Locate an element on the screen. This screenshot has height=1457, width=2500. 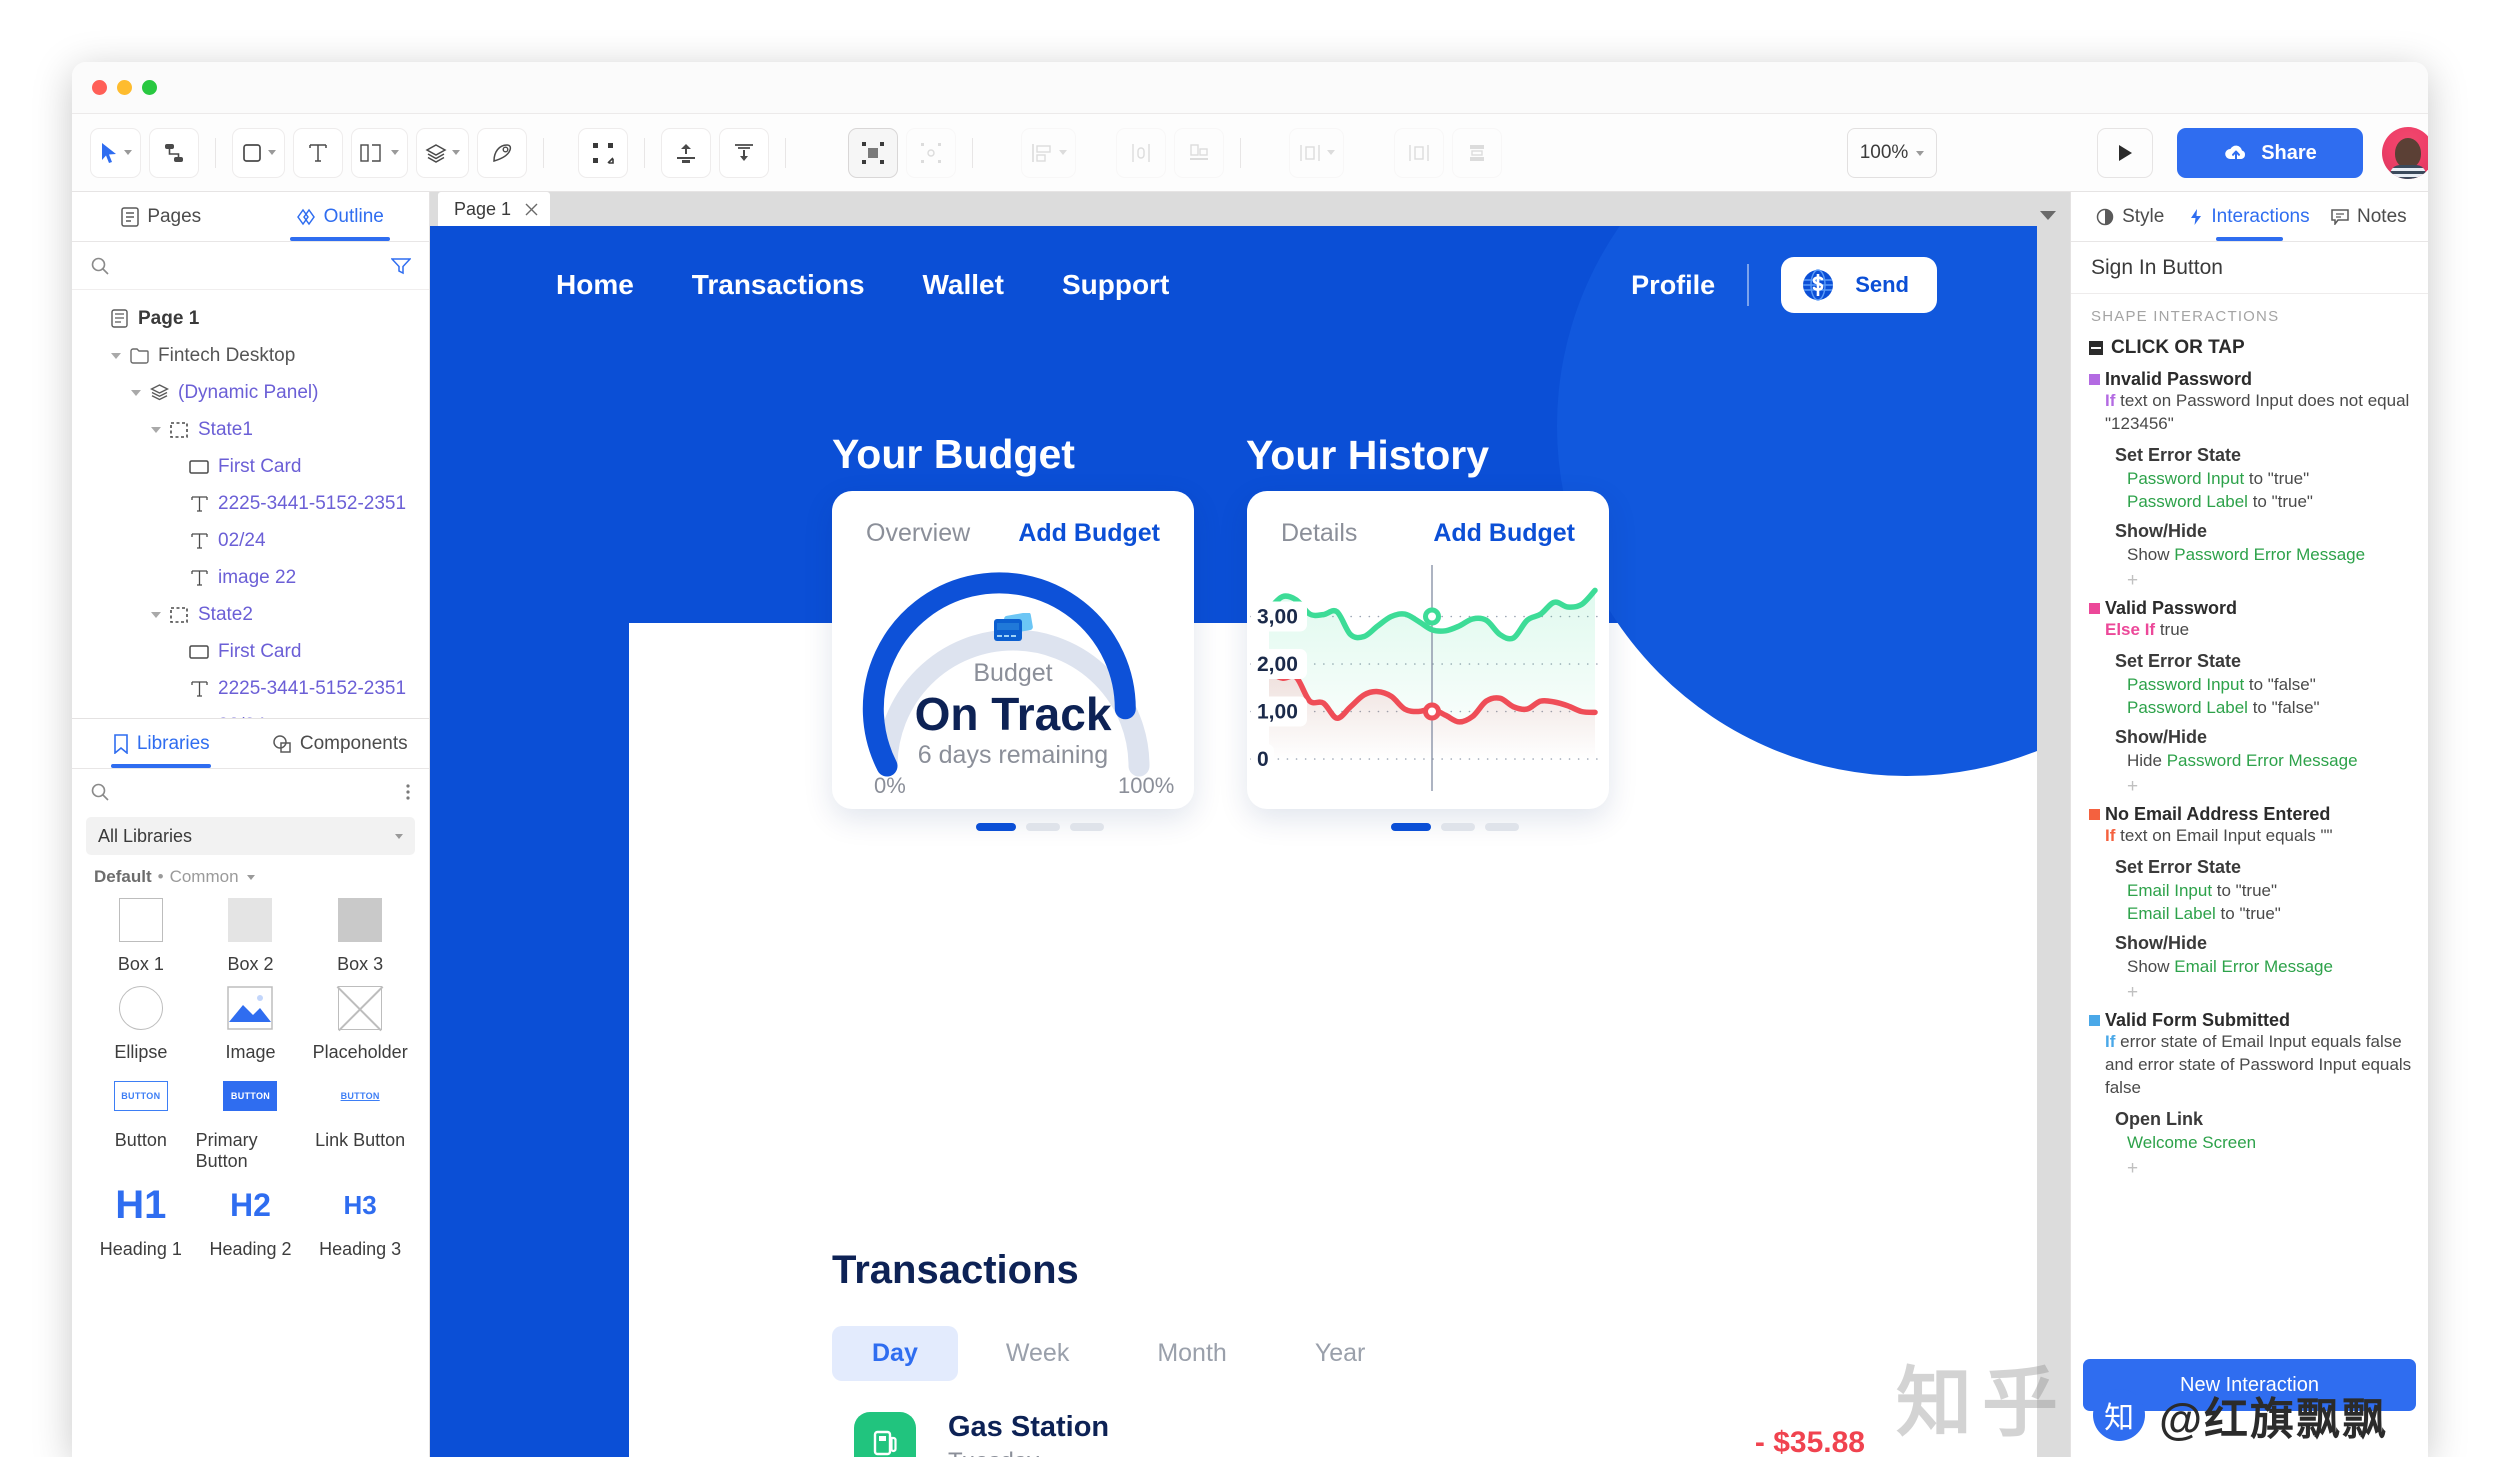
action-target: Email Input is located at coordinates (2169, 890).